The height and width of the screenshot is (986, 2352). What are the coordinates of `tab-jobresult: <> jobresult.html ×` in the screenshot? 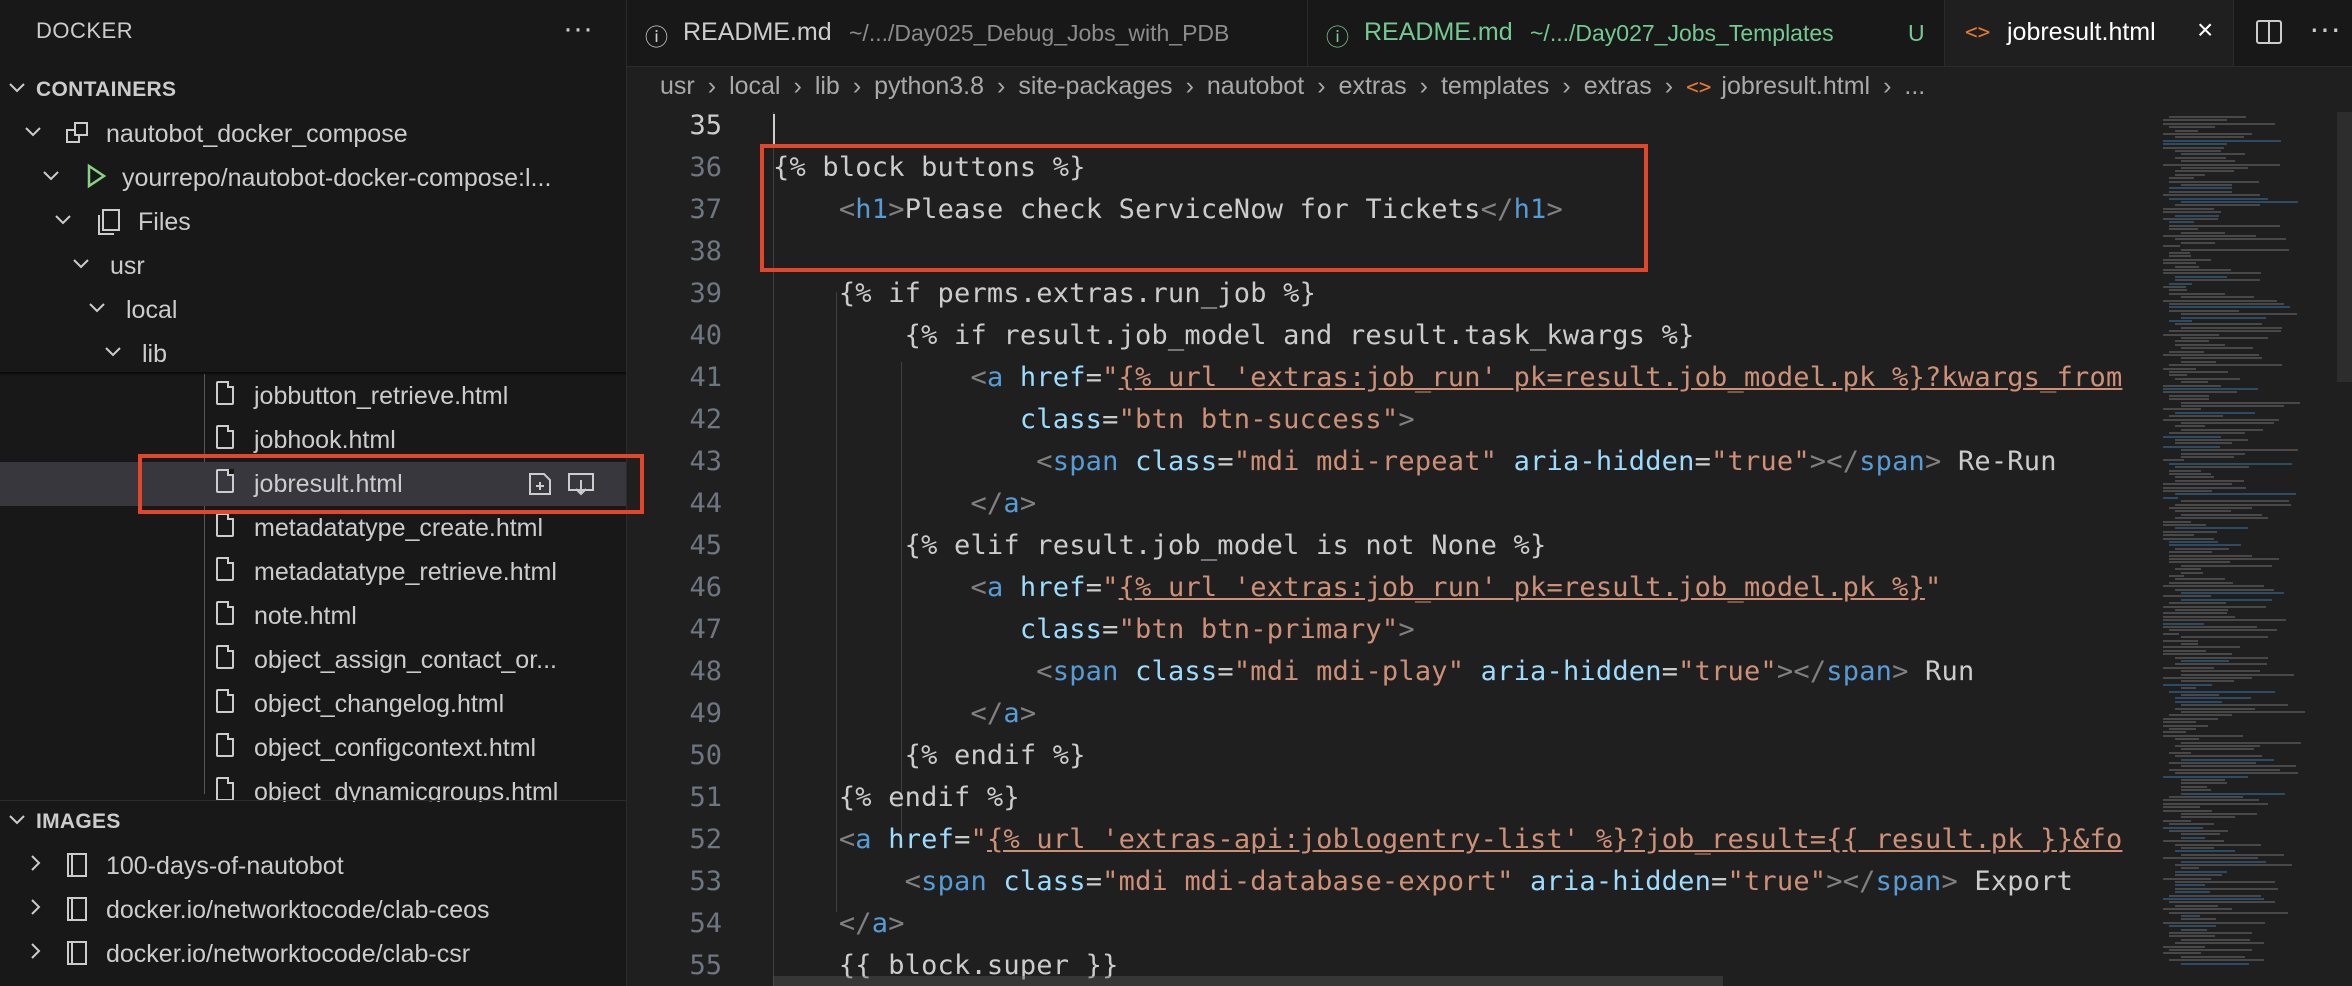 It's located at (2089, 33).